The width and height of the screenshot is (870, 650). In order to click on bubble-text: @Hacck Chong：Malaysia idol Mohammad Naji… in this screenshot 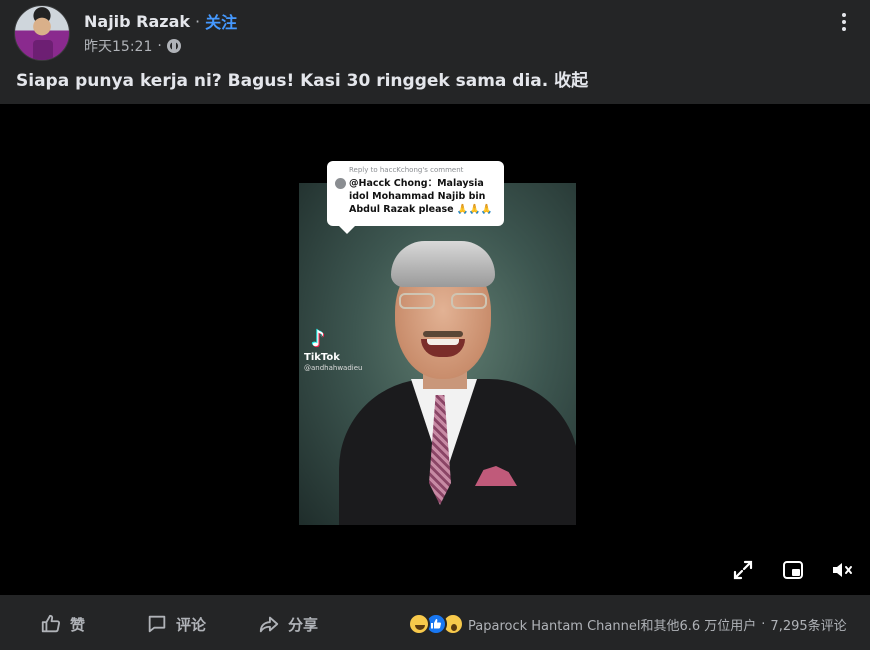, I will do `click(421, 196)`.